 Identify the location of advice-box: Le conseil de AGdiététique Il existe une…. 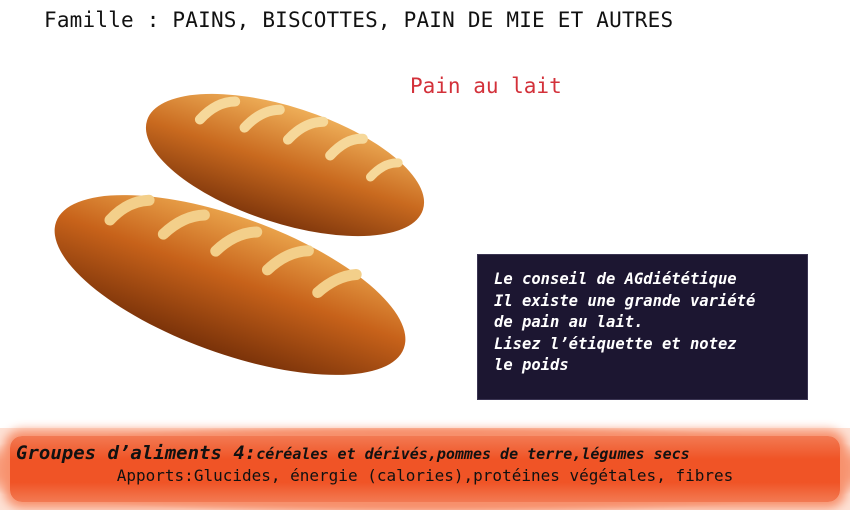
(642, 327).